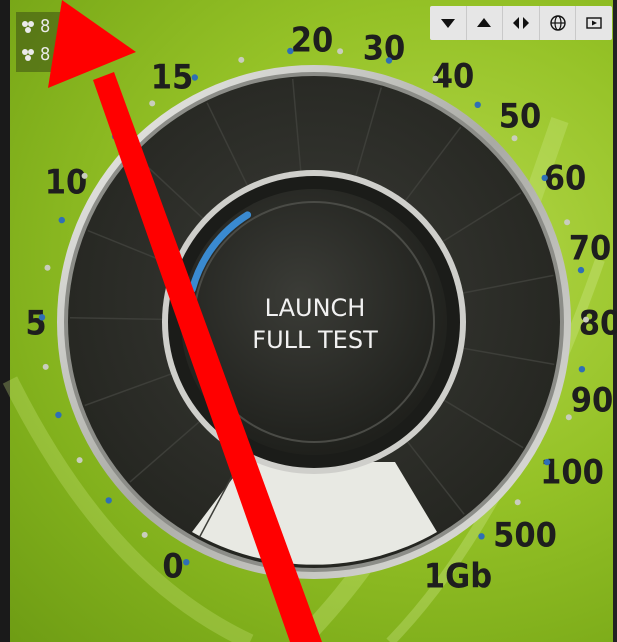 The height and width of the screenshot is (642, 617). I want to click on stat-row-2: 8, so click(35, 54).